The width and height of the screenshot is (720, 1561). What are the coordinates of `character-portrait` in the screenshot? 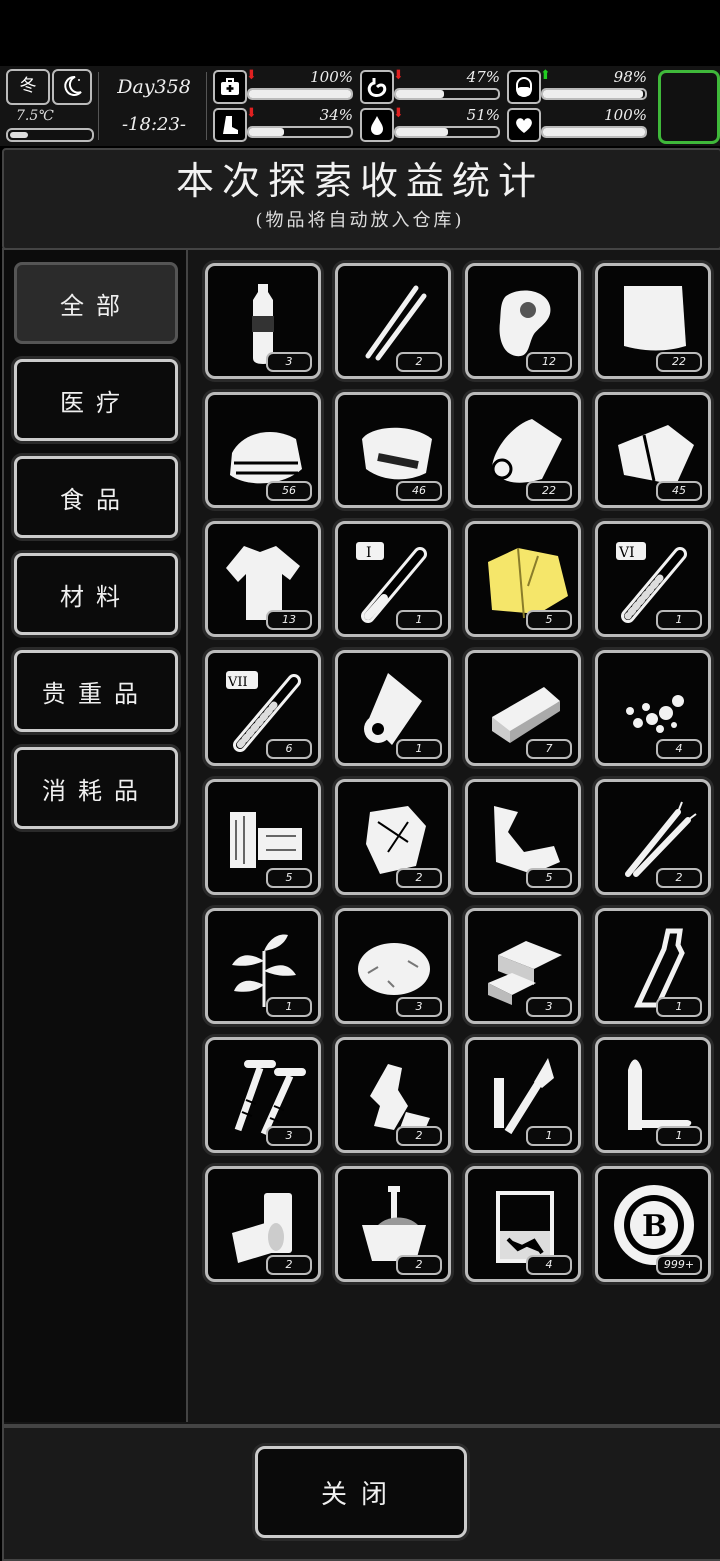 It's located at (689, 107).